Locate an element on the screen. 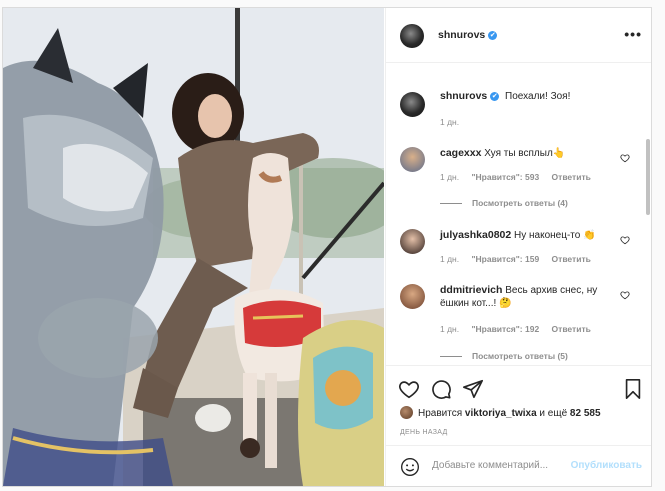 The width and height of the screenshot is (665, 491). post-header: shnurovs ✔ ••• is located at coordinates (518, 35).